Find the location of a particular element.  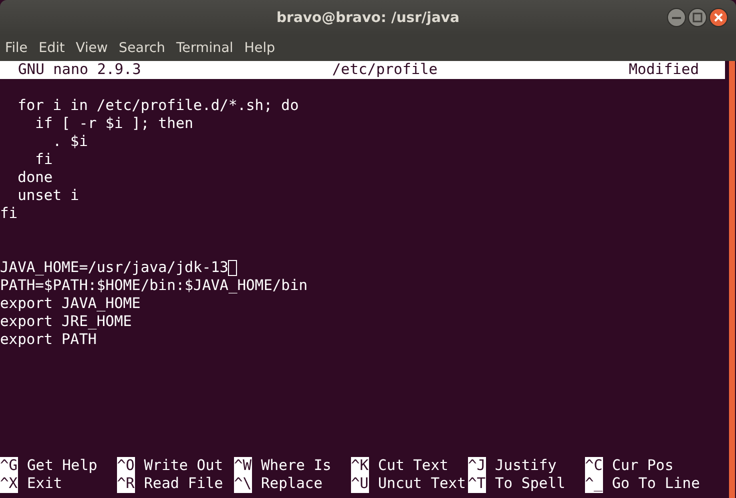

menu-item: View is located at coordinates (92, 48).